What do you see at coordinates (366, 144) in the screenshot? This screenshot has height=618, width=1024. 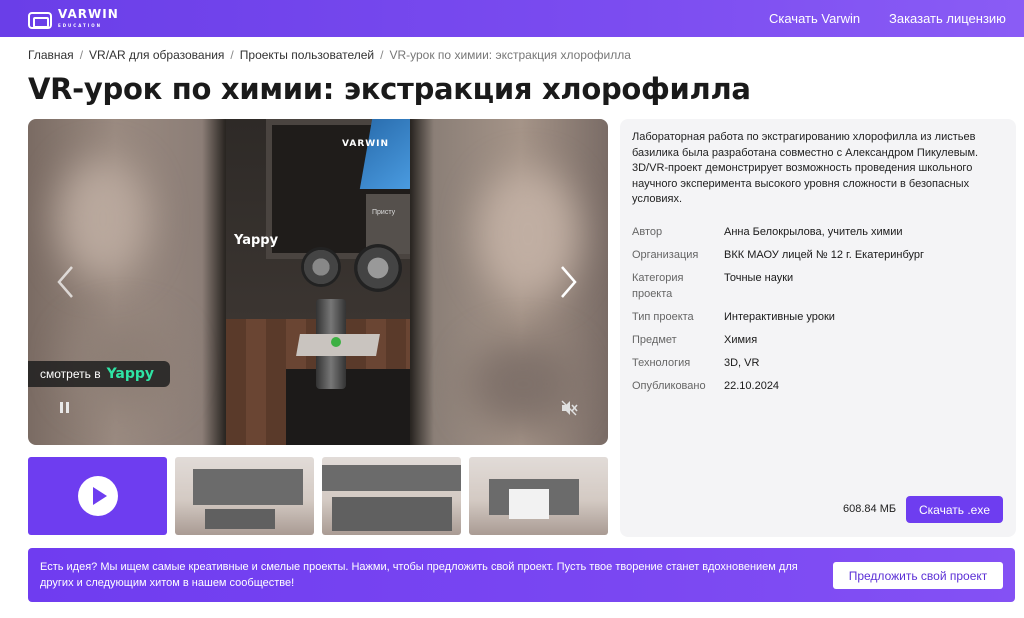 I see `video-brand-watermark: VARWIN` at bounding box center [366, 144].